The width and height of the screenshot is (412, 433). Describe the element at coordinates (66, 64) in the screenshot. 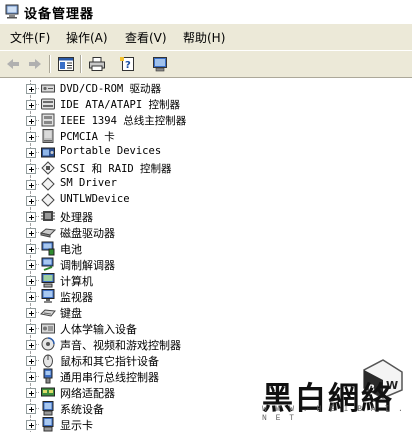

I see `properties-pane-icon` at that location.